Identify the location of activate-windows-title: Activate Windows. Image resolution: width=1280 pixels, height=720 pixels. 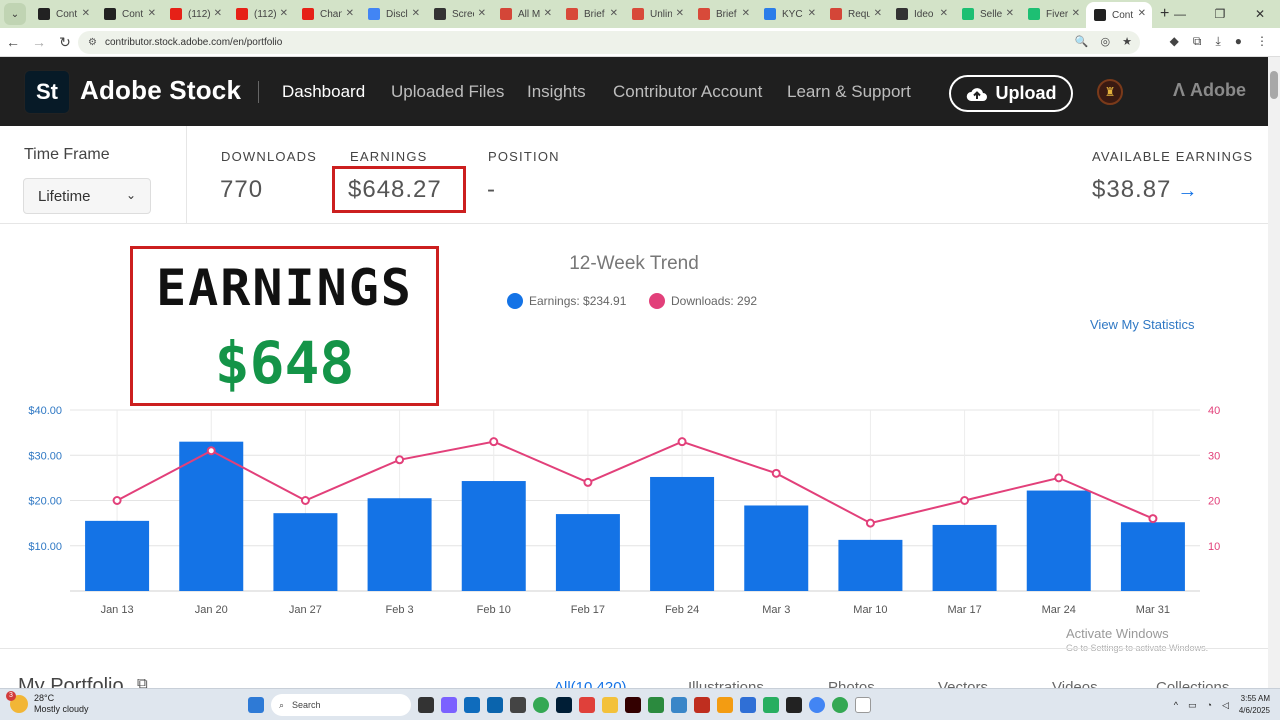
(1117, 633).